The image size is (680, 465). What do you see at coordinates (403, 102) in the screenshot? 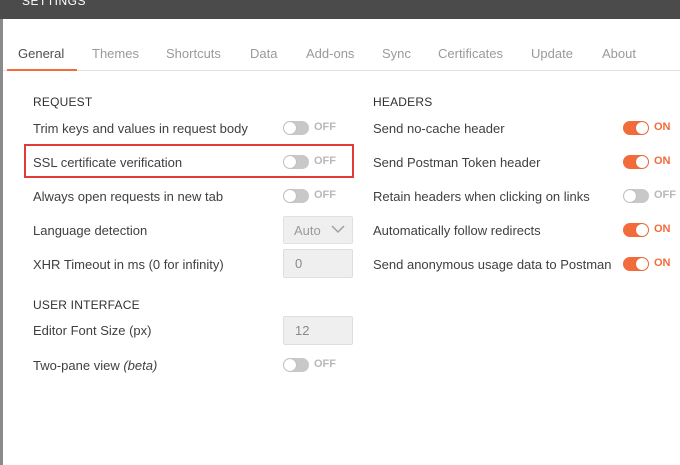
I see `headers-section-title: HEADERS` at bounding box center [403, 102].